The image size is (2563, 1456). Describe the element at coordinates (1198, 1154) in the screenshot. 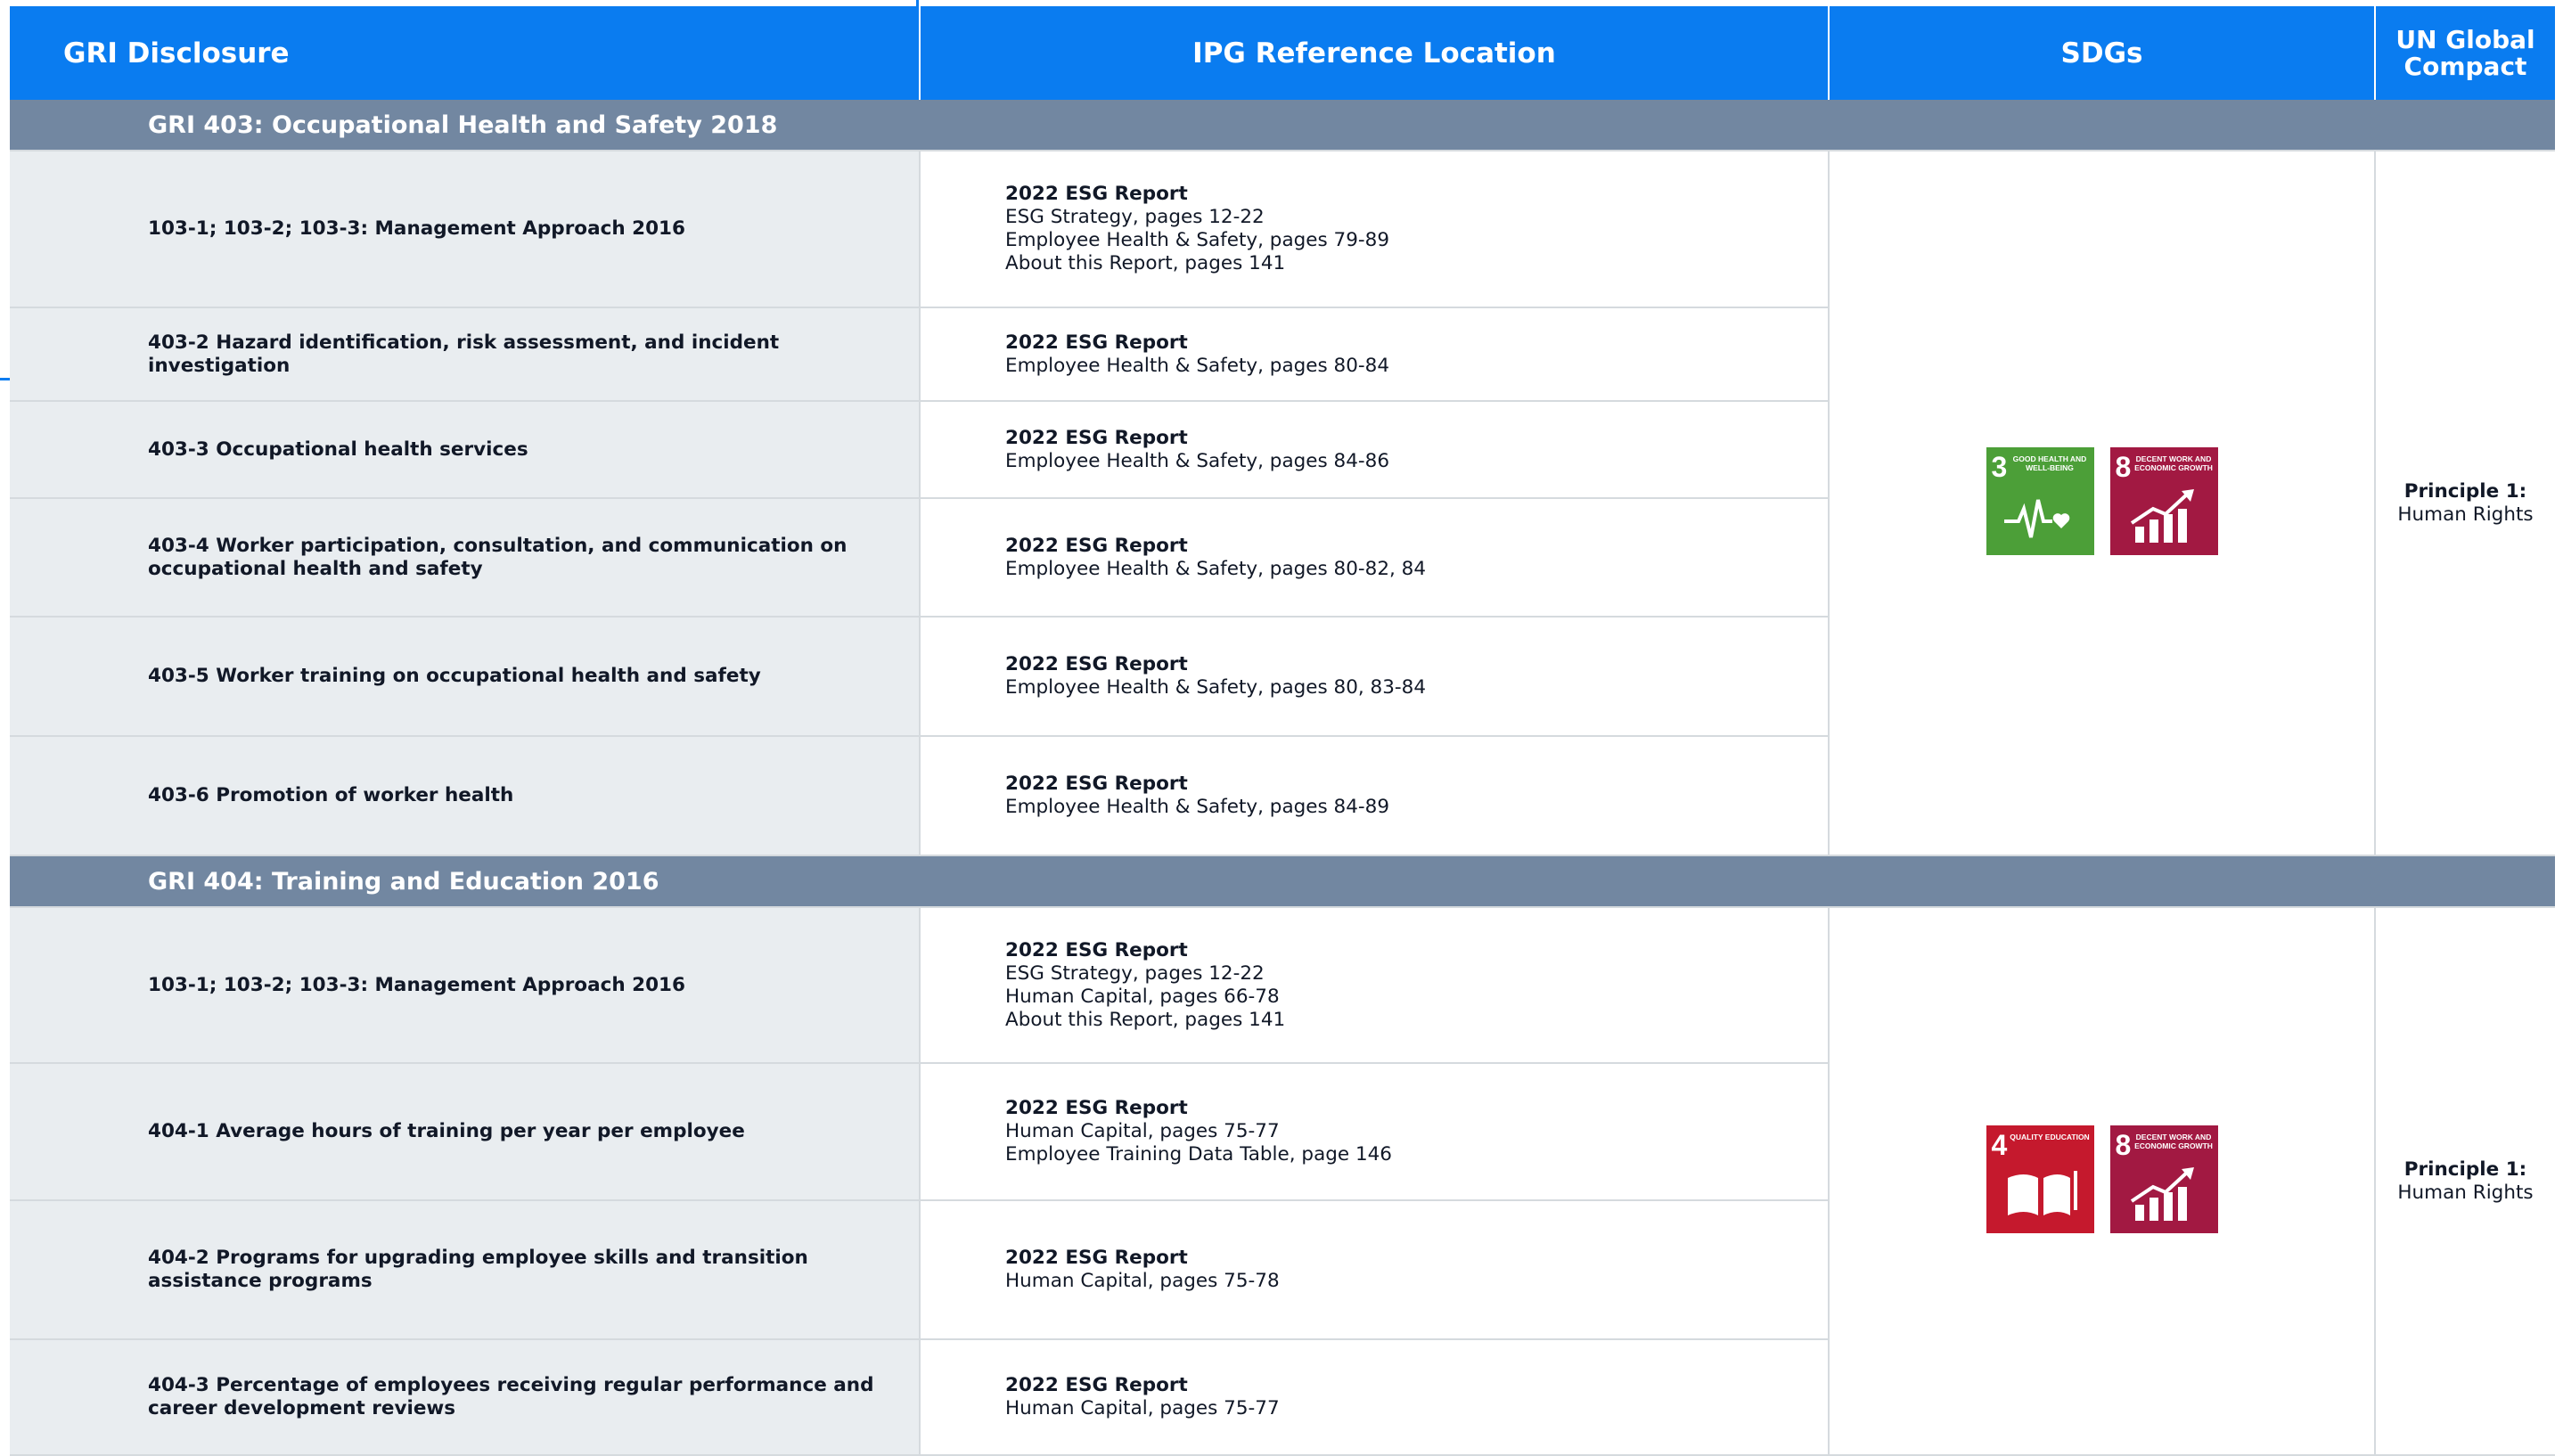

I see `reference-line: Employee Training Data Table, page 146` at that location.